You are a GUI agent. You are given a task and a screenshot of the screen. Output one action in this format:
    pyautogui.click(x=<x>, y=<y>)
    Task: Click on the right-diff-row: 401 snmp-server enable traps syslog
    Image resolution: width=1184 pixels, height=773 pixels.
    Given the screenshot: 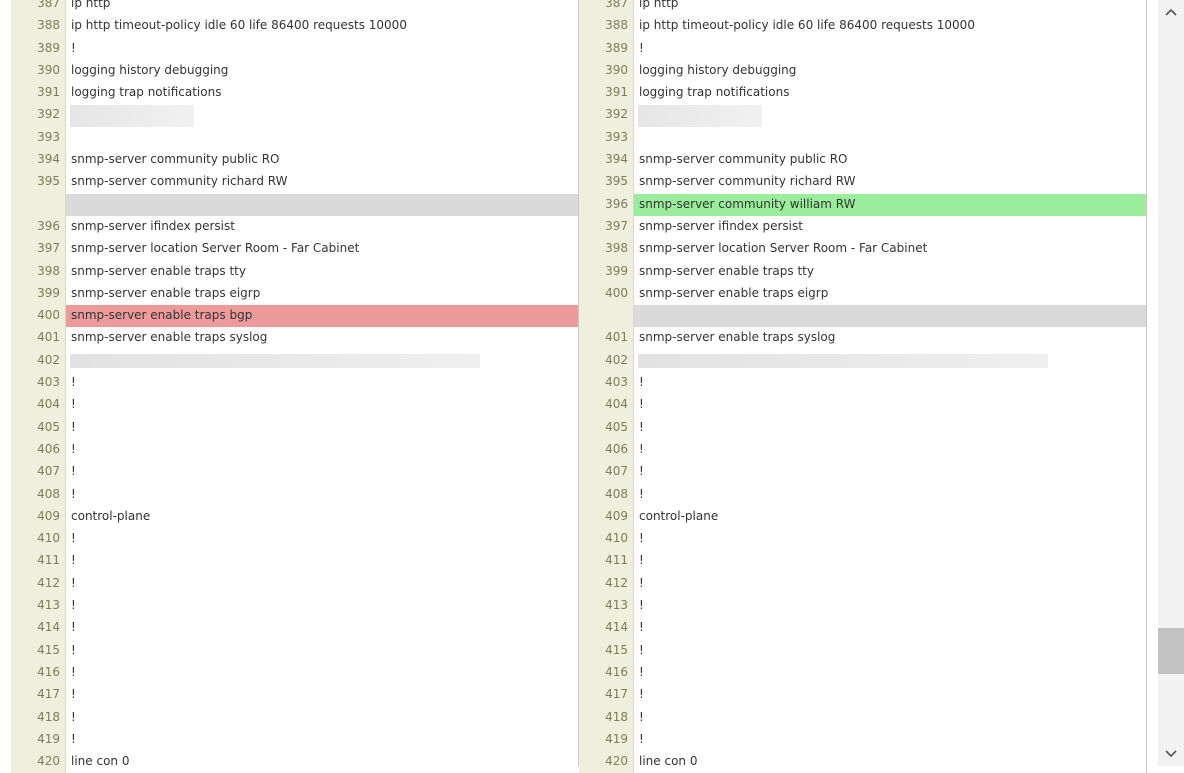 What is the action you would take?
    pyautogui.click(x=862, y=338)
    